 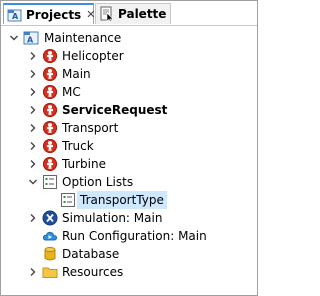 What do you see at coordinates (50, 272) in the screenshot?
I see `folder-icon` at bounding box center [50, 272].